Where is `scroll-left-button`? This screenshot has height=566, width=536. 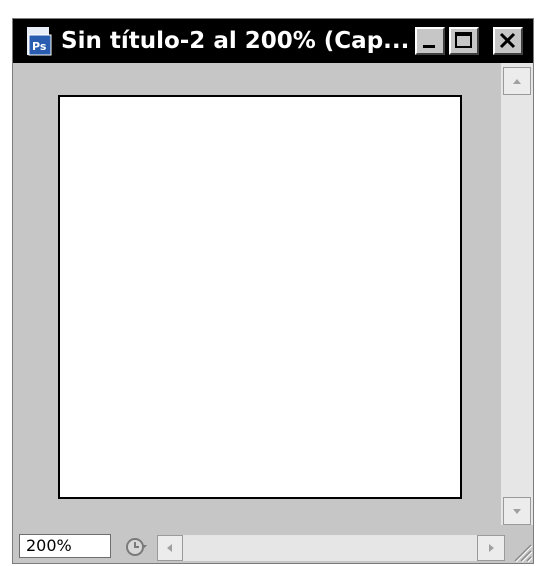
scroll-left-button is located at coordinates (170, 548).